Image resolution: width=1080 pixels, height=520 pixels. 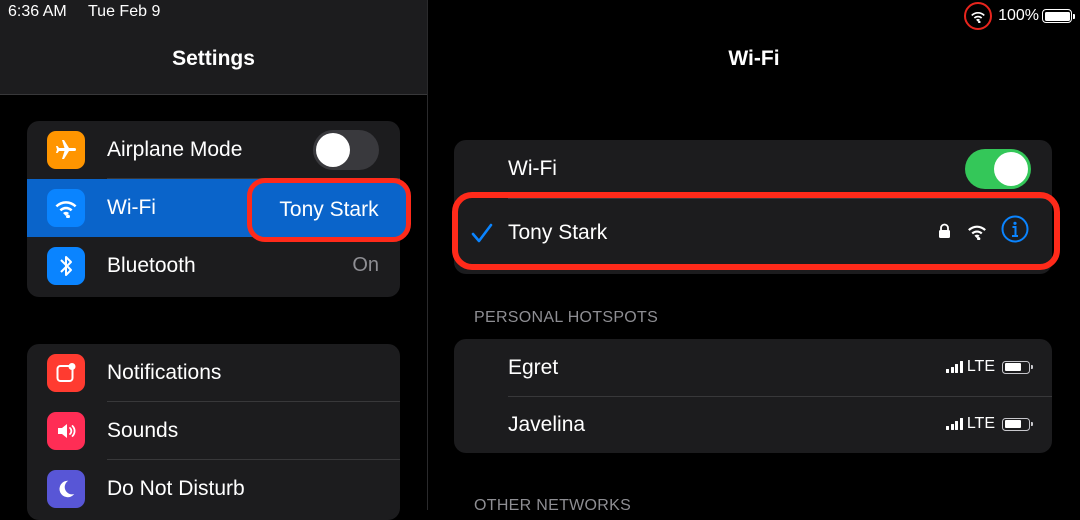 What do you see at coordinates (66, 208) in the screenshot?
I see `wifi-icon` at bounding box center [66, 208].